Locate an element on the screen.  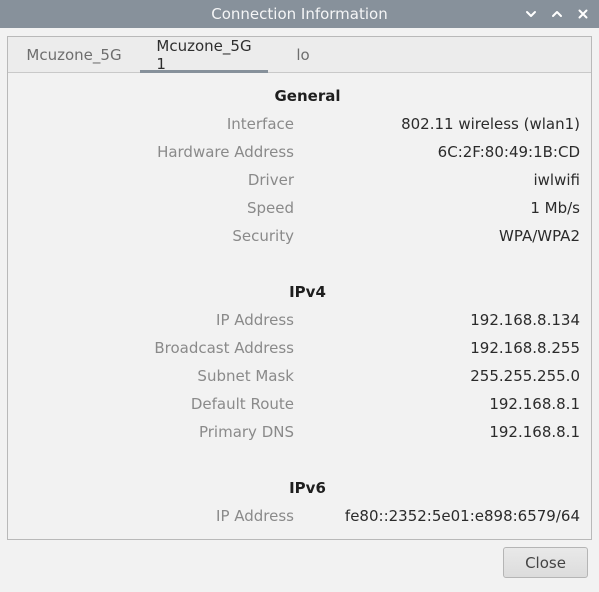
info-row: Primary DNS 192.168.8.1 is located at coordinates (299, 434).